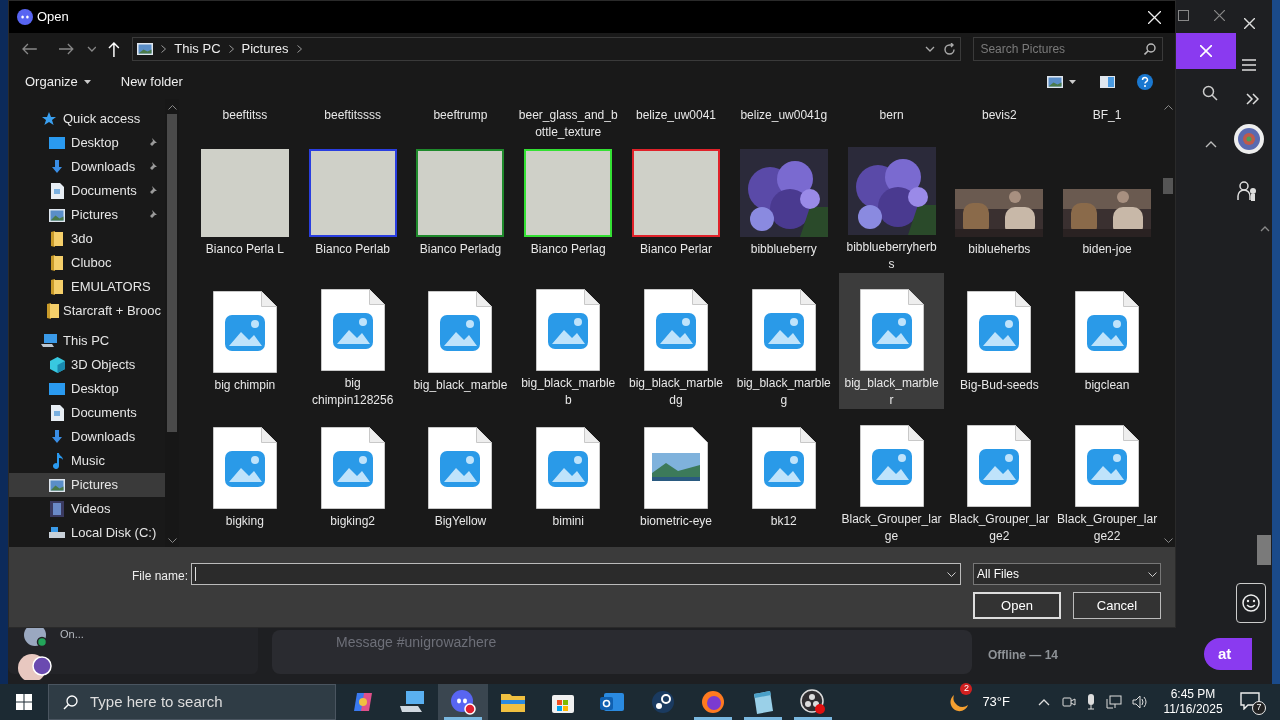 The image size is (1280, 720). I want to click on file-item: big_black_marble dg, so click(676, 341).